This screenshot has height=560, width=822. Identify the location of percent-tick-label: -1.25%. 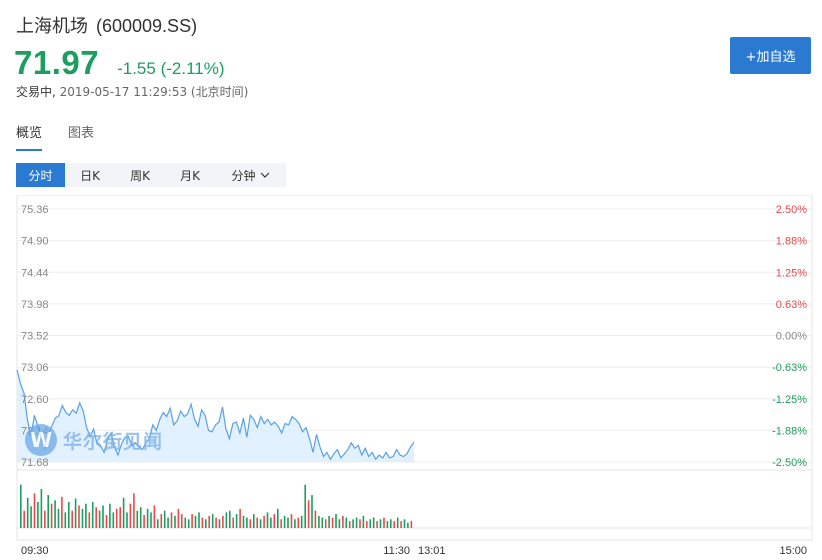
(789, 400).